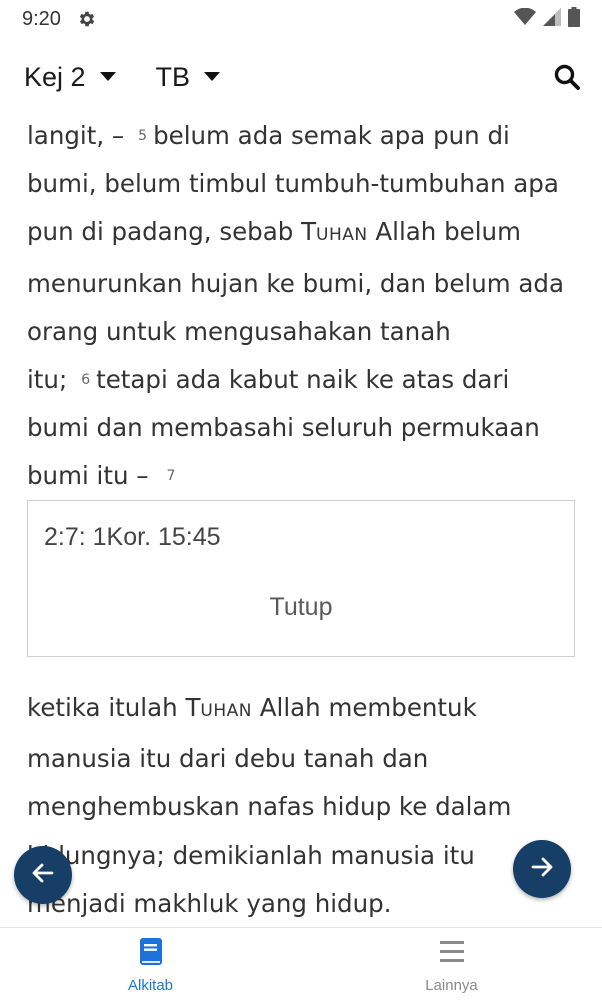 This screenshot has width=602, height=1000. Describe the element at coordinates (41, 18) in the screenshot. I see `status-time: 9:20` at that location.